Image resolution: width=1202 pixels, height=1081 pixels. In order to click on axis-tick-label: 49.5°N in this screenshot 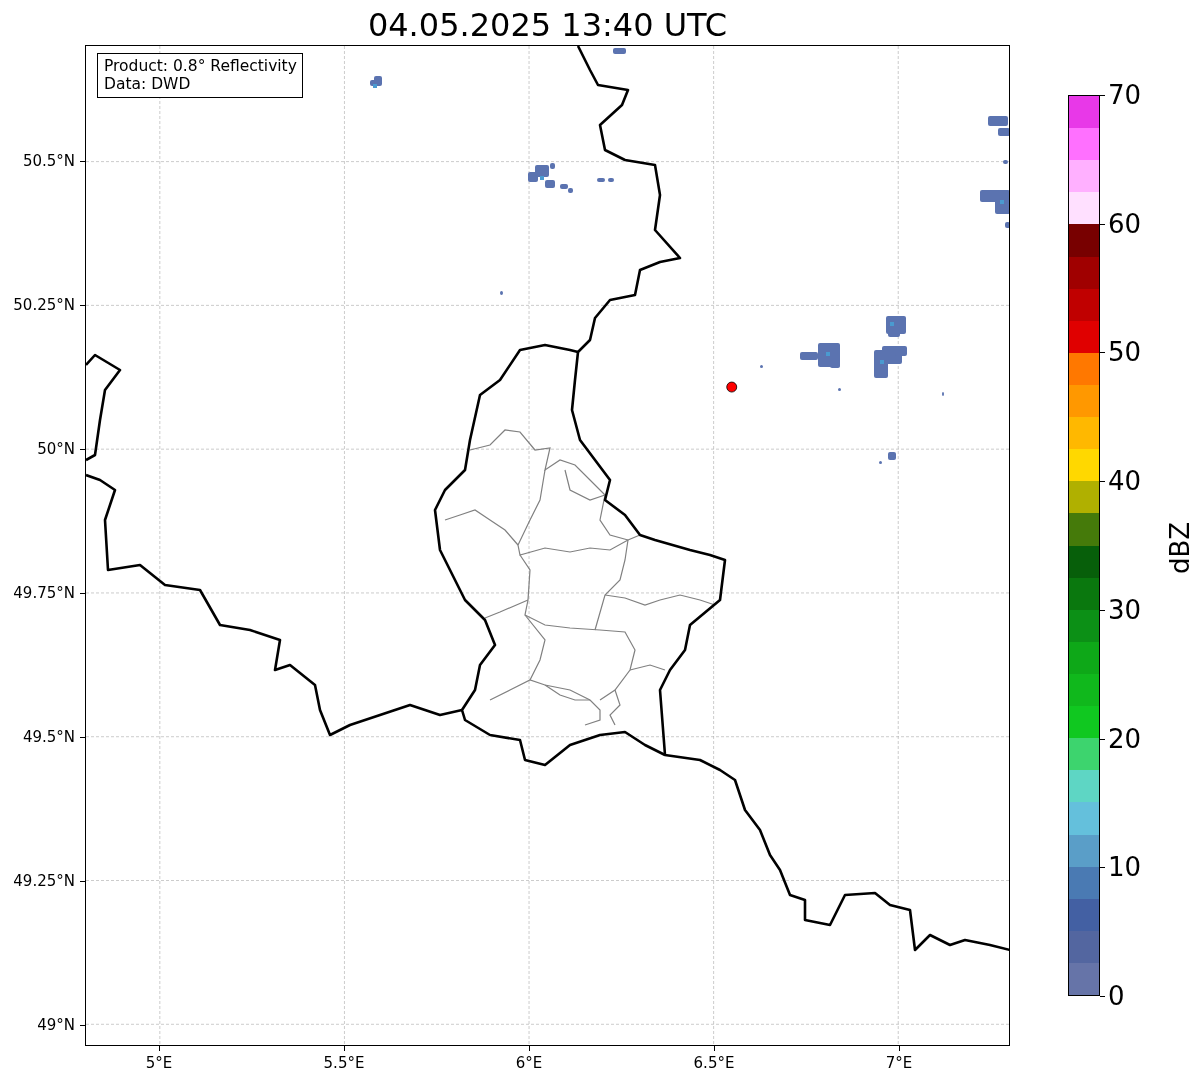, I will do `click(48, 737)`.